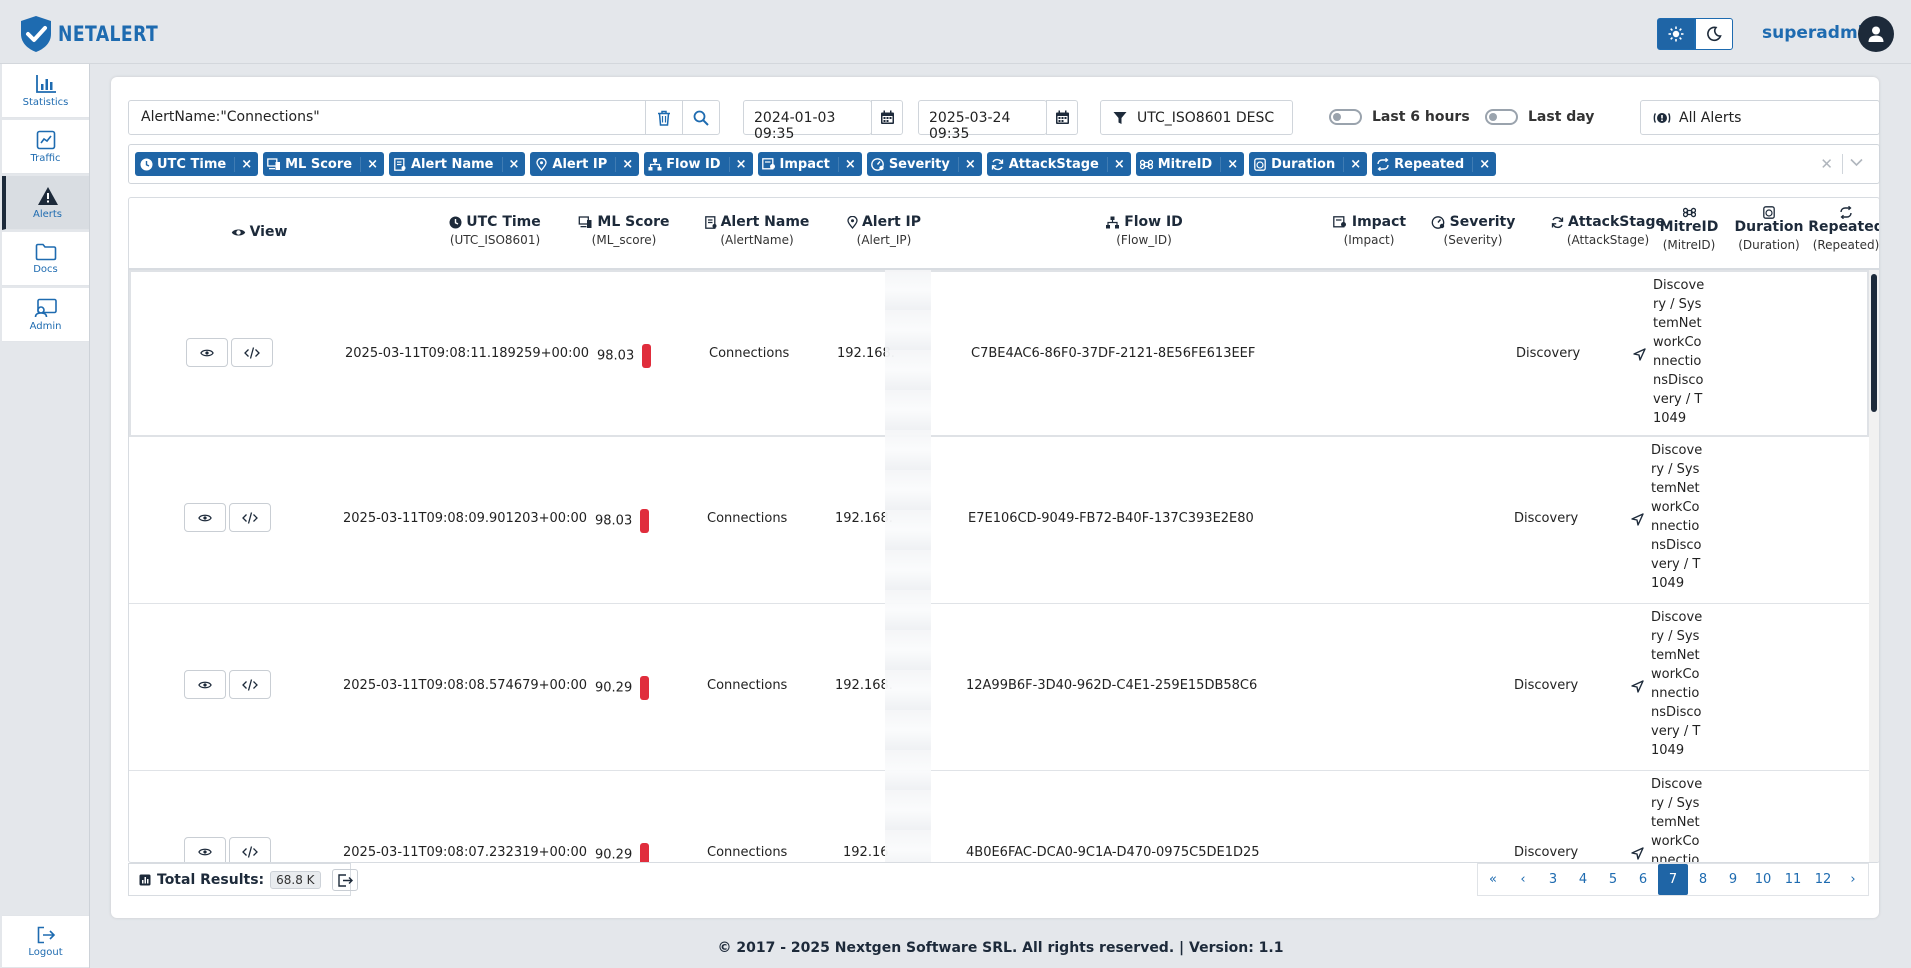  What do you see at coordinates (807, 121) in the screenshot?
I see `date-from-input: 2024-01-03 09:35` at bounding box center [807, 121].